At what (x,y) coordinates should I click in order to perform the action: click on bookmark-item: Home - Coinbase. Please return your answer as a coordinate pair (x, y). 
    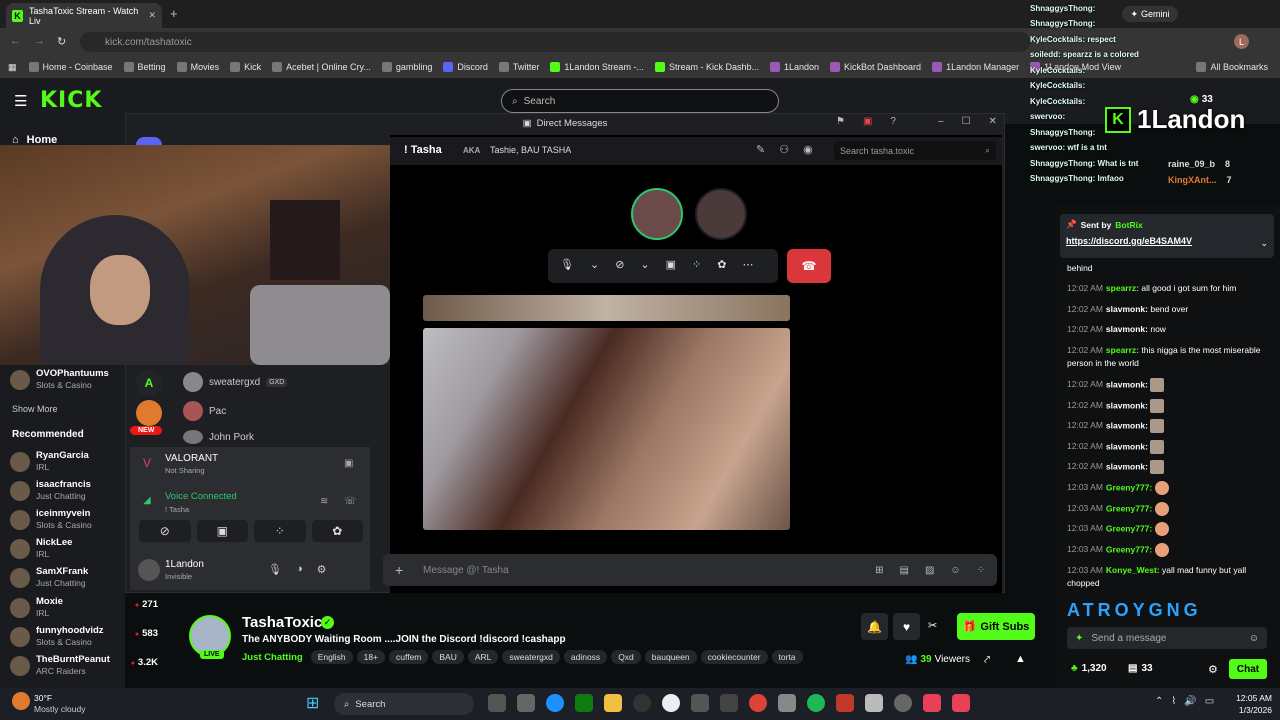
    Looking at the image, I should click on (70, 67).